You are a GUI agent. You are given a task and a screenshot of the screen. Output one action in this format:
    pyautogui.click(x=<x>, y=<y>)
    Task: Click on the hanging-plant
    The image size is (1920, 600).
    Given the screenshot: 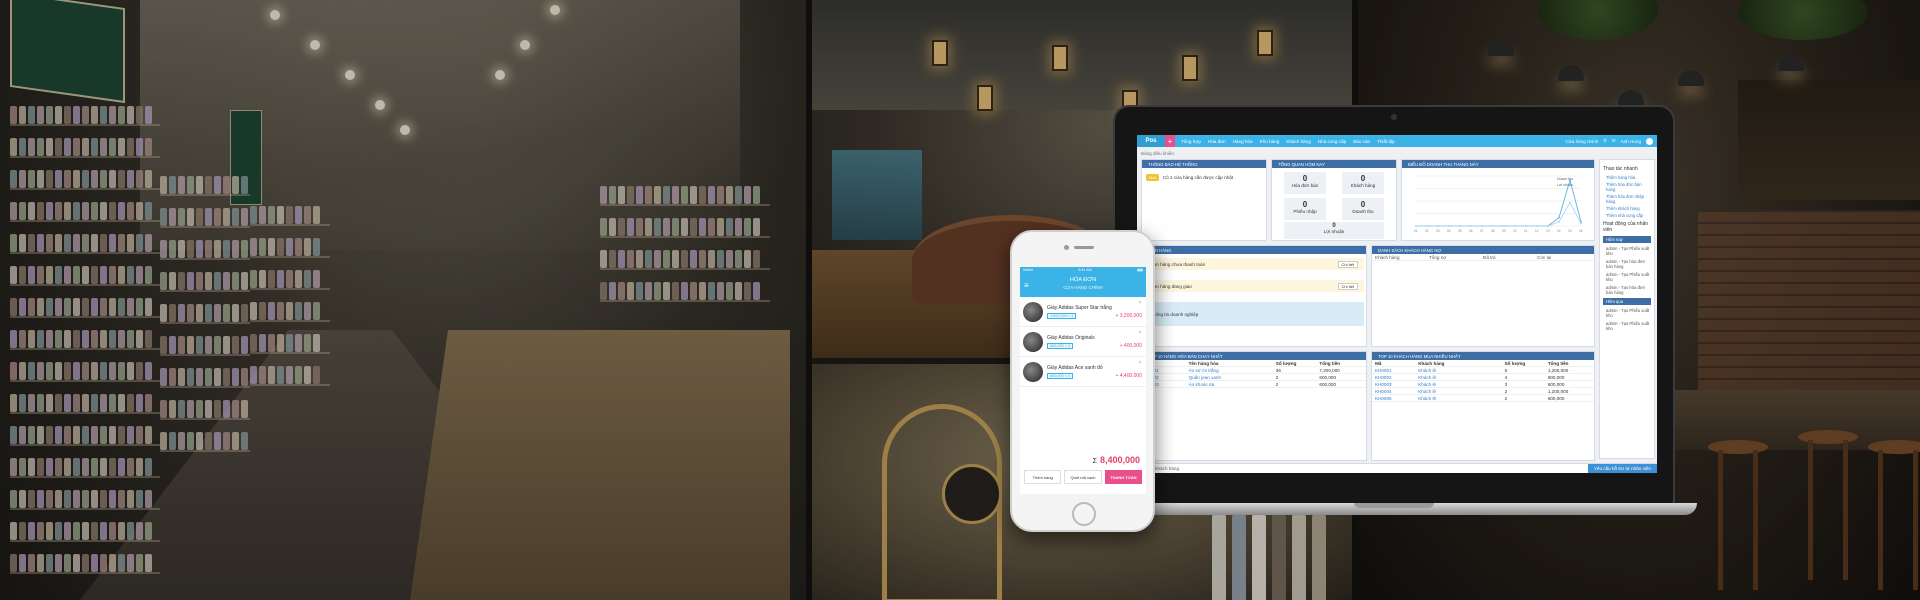 What is the action you would take?
    pyautogui.click(x=1803, y=20)
    